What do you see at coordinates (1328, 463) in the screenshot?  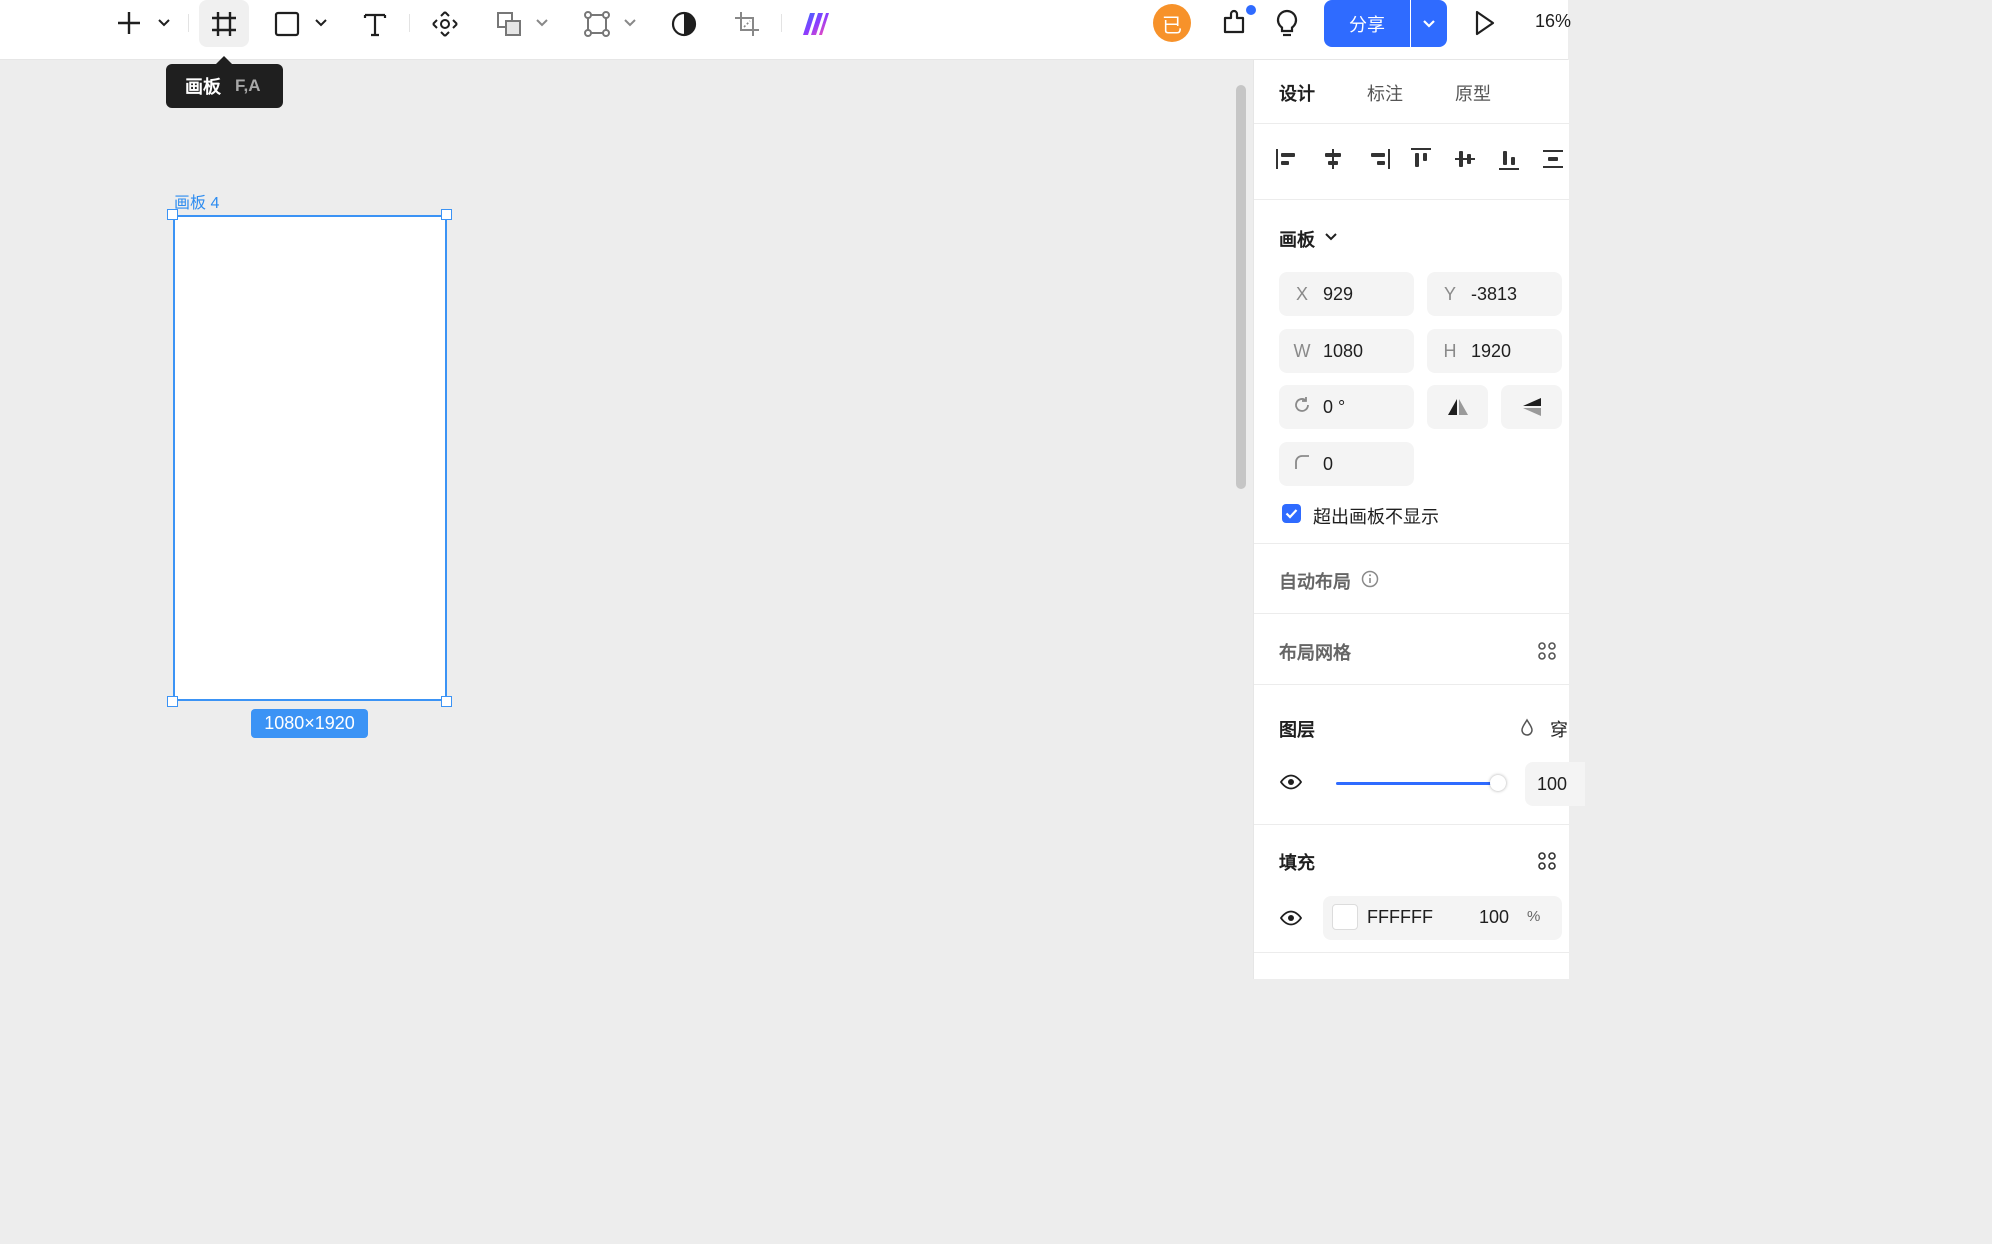 I see `corner-radius-value: 0` at bounding box center [1328, 463].